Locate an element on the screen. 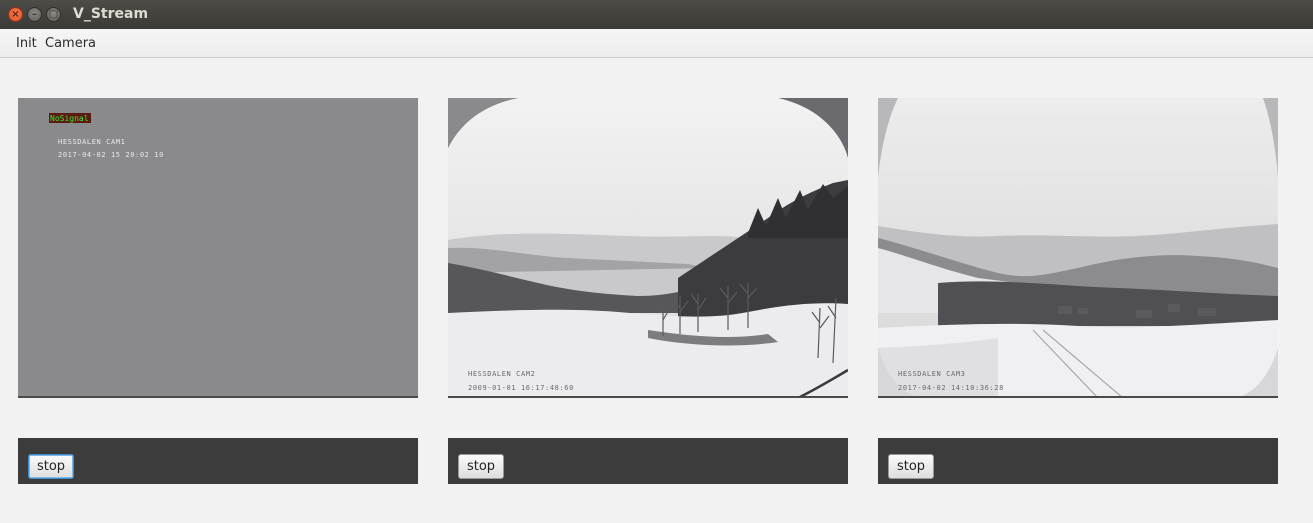  maximize-window-button: □ is located at coordinates (53, 14).